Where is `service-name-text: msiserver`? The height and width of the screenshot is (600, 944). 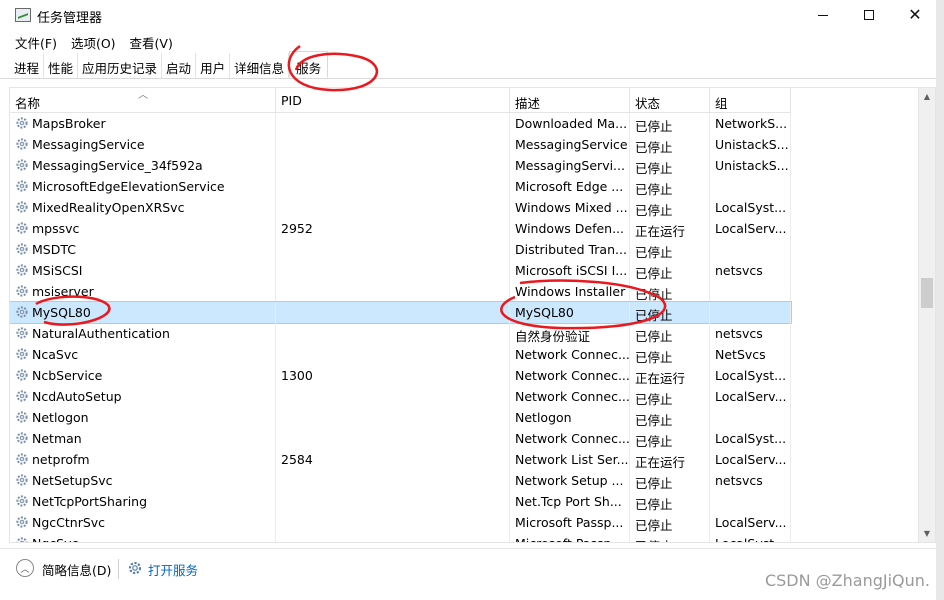
service-name-text: msiserver is located at coordinates (63, 291).